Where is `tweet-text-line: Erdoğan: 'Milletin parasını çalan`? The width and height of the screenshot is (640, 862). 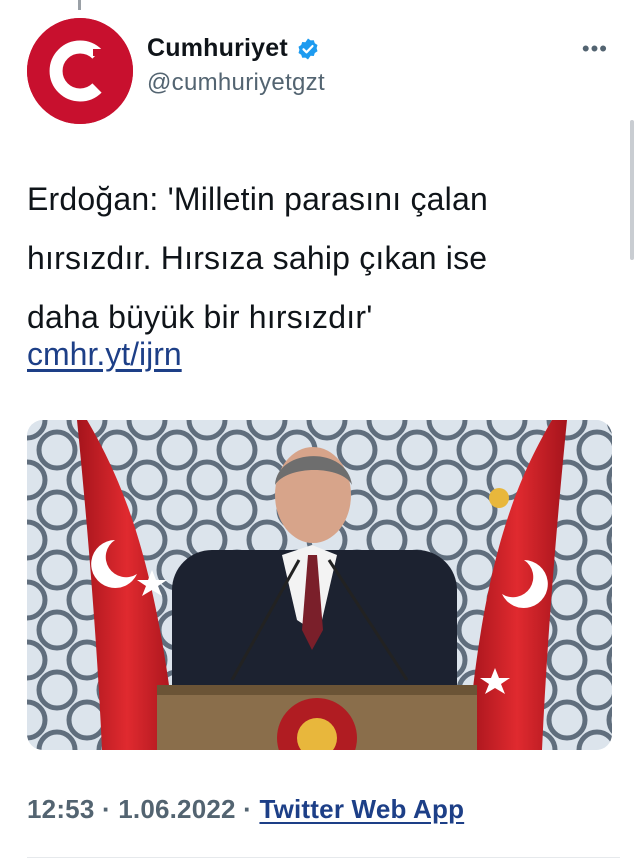
tweet-text-line: Erdoğan: 'Milletin parasını çalan is located at coordinates (257, 199).